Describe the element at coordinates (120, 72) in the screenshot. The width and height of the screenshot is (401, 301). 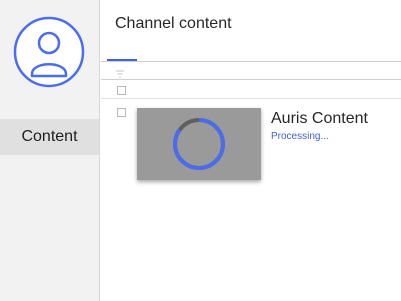
I see `filter-icon` at that location.